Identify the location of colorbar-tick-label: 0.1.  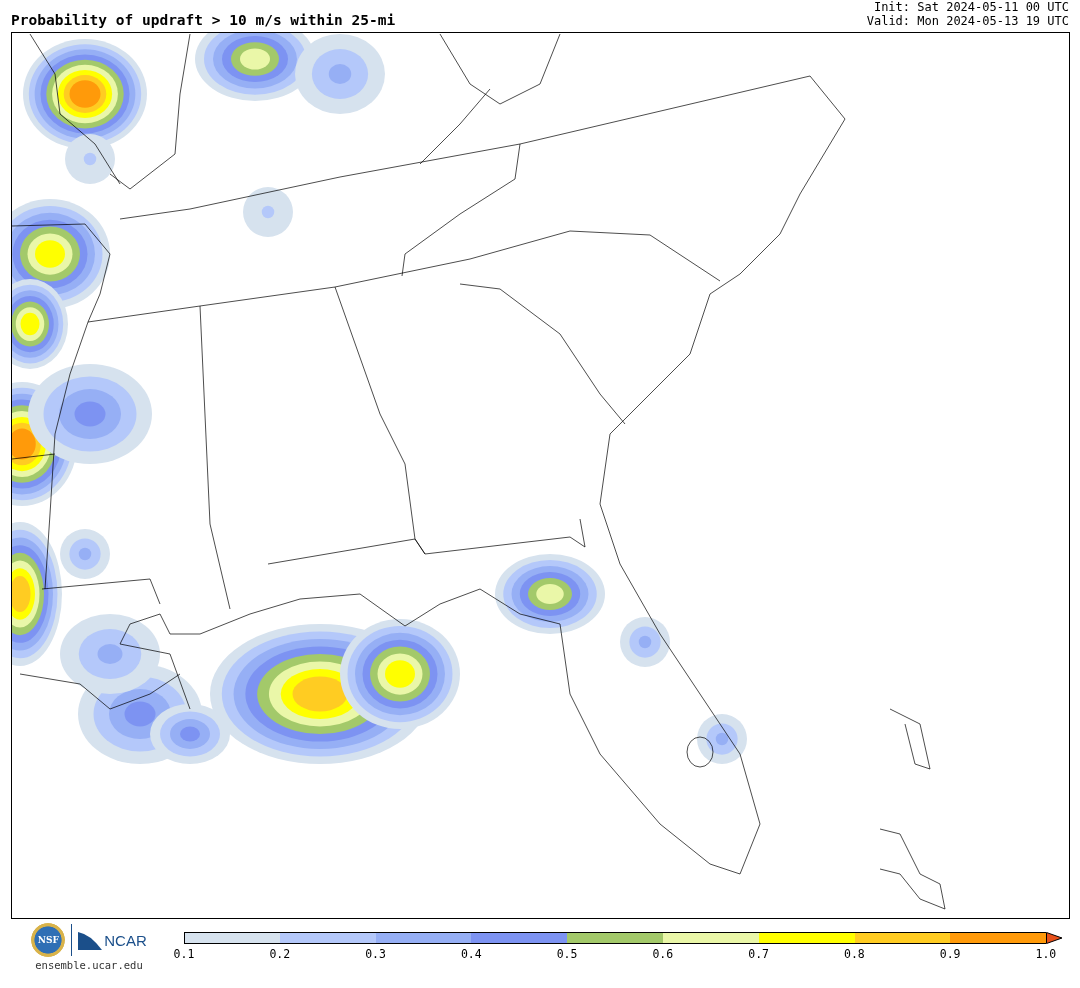
(184, 954).